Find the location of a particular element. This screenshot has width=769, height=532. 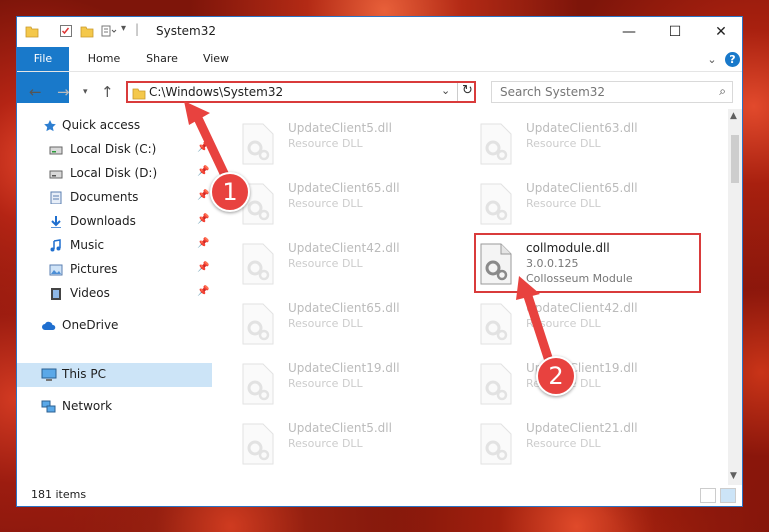

annotation-badge-1: 1 is located at coordinates (230, 192).